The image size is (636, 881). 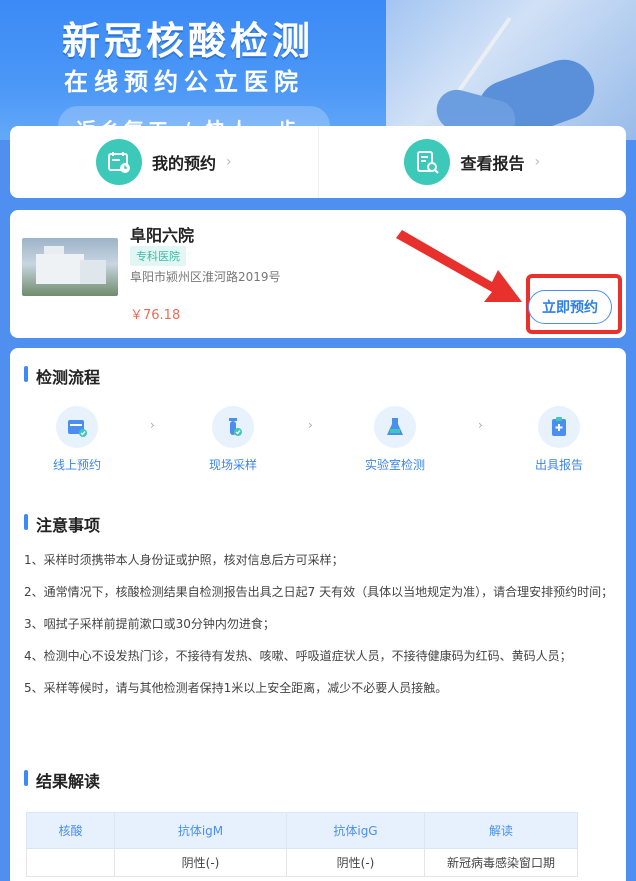 What do you see at coordinates (62, 376) in the screenshot?
I see `process-section-title: 检测流程` at bounding box center [62, 376].